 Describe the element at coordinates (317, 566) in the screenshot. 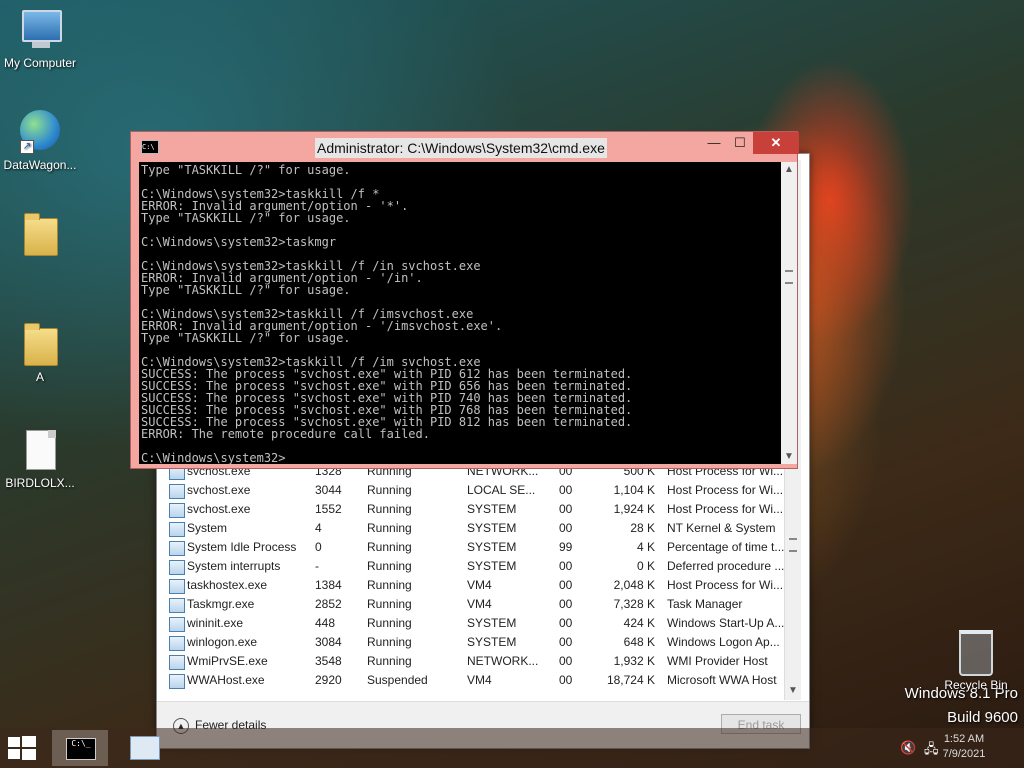

I see `process-pid: -` at that location.